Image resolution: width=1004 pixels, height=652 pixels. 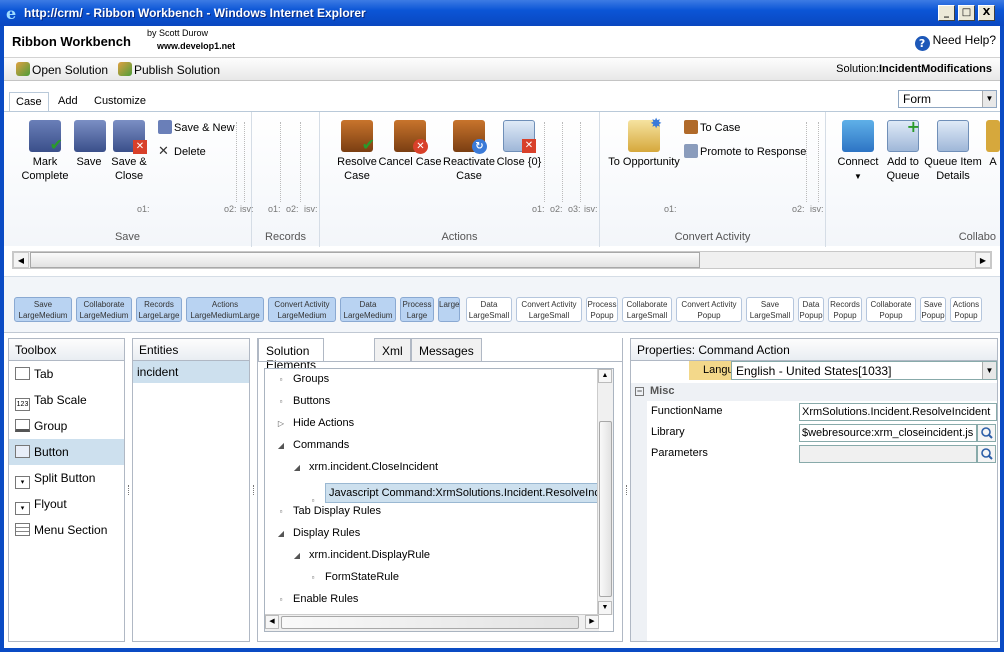 I want to click on tree-node: ▫ Tab Display Rules, so click(x=329, y=511).